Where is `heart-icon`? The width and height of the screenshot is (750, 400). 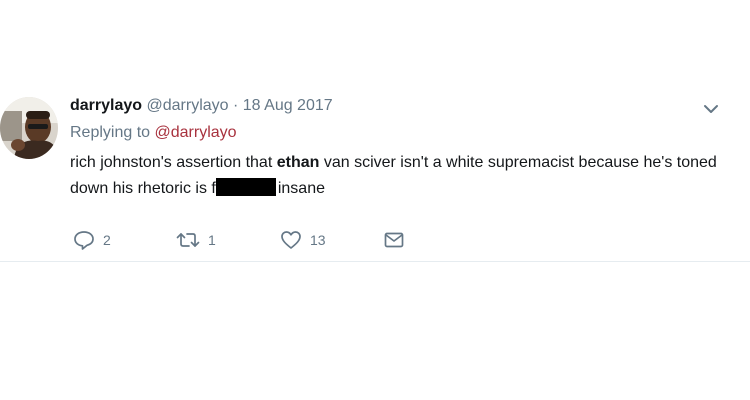
heart-icon is located at coordinates (291, 240).